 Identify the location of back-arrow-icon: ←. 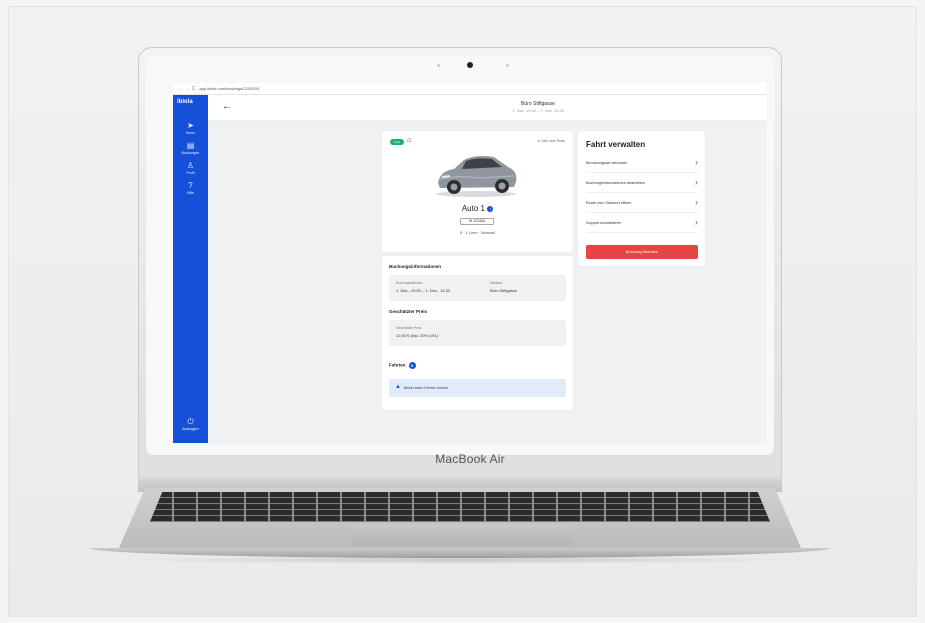
(227, 106).